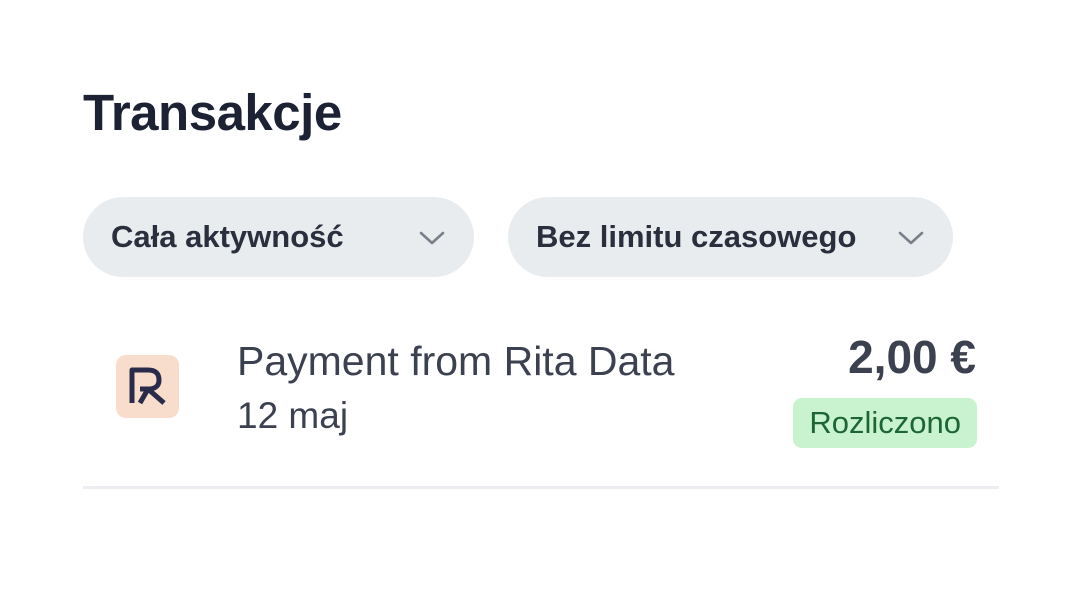 Image resolution: width=1080 pixels, height=599 pixels. What do you see at coordinates (293, 415) in the screenshot?
I see `transaction-date: 12 maj` at bounding box center [293, 415].